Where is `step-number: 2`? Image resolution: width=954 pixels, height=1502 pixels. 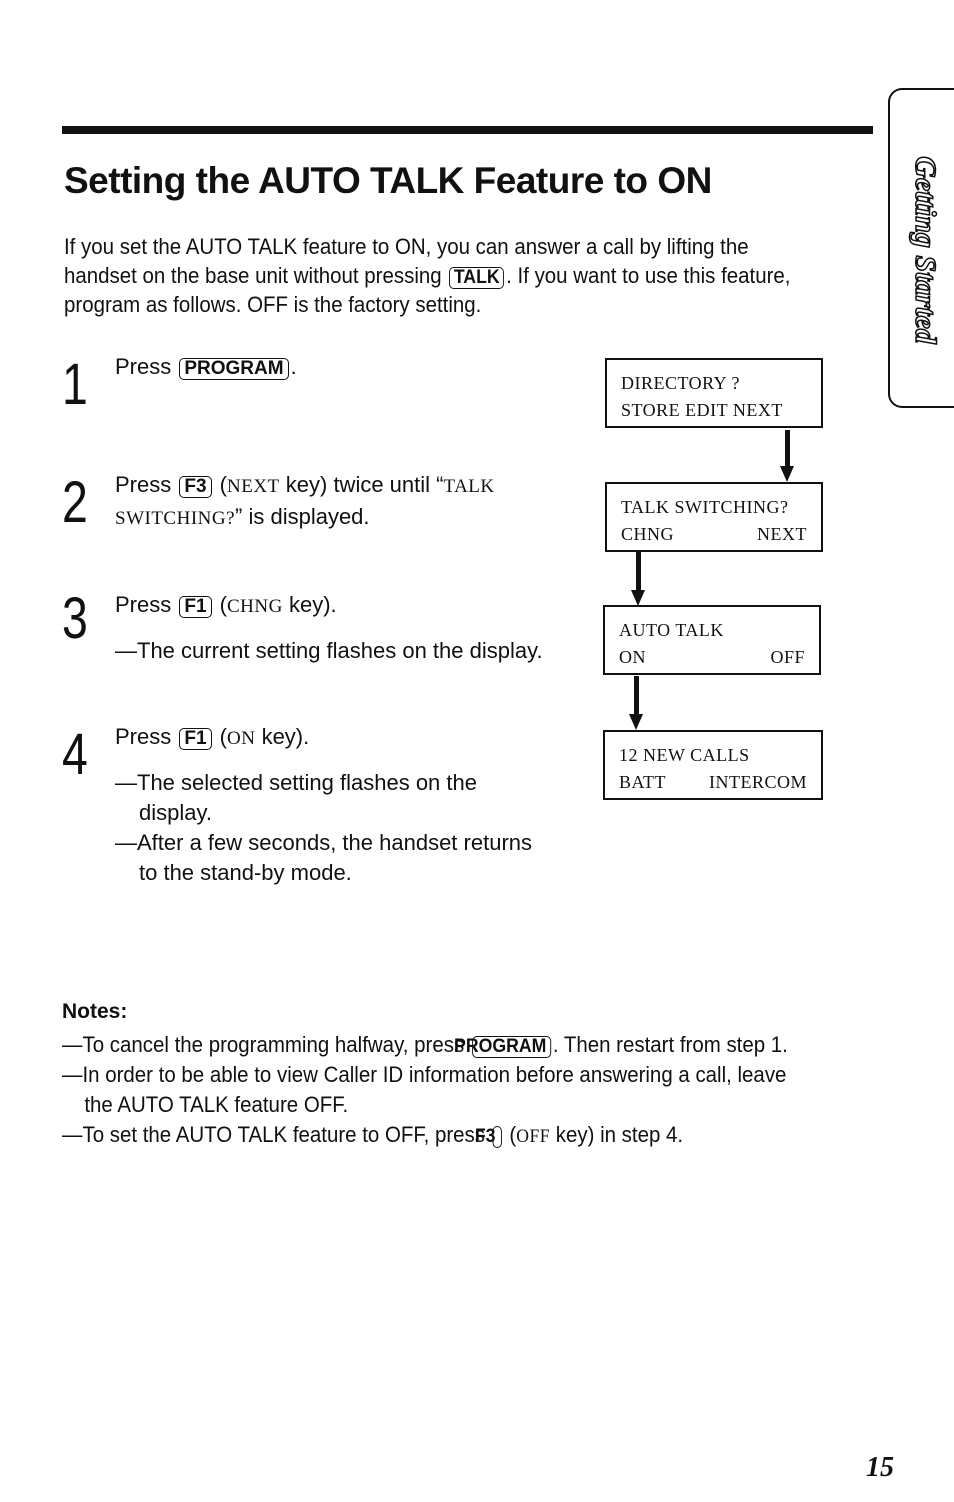 step-number: 2 is located at coordinates (75, 502).